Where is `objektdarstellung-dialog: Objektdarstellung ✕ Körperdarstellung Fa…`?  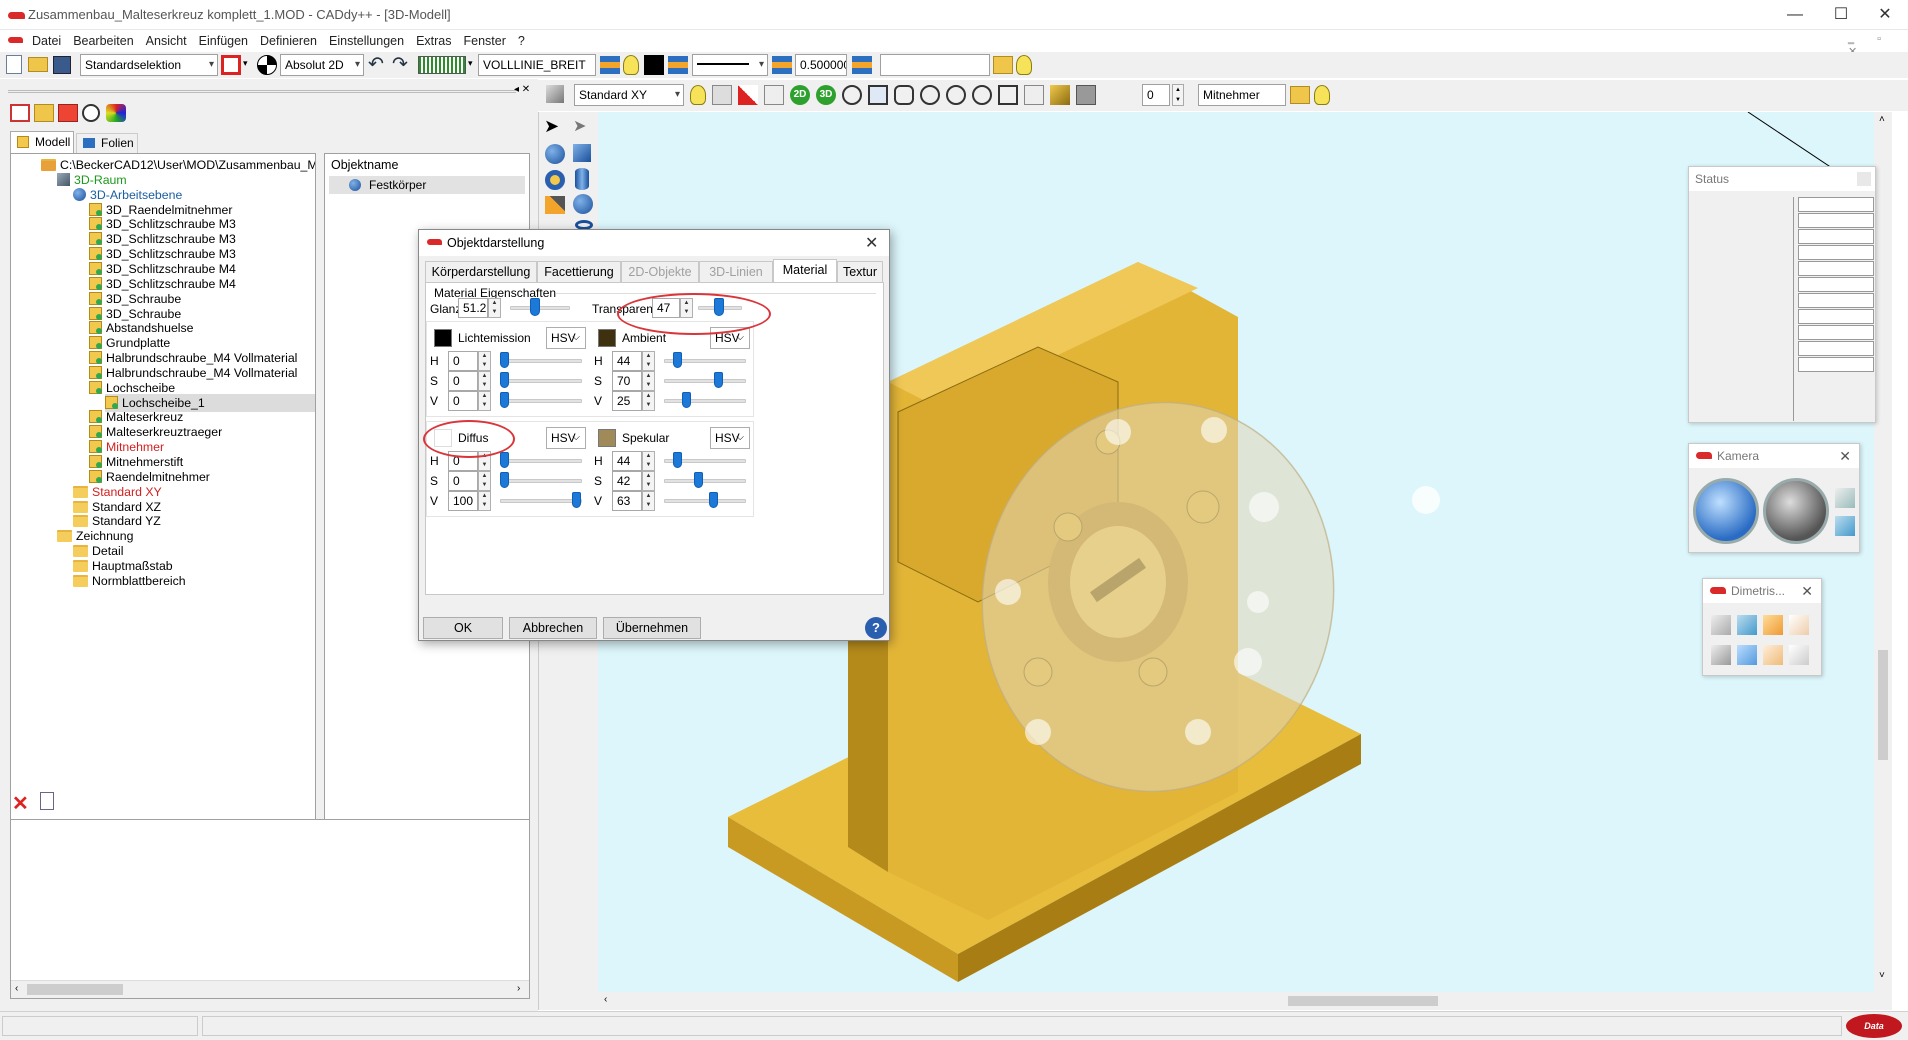
objektdarstellung-dialog: Objektdarstellung ✕ Körperdarstellung Fa… is located at coordinates (654, 435).